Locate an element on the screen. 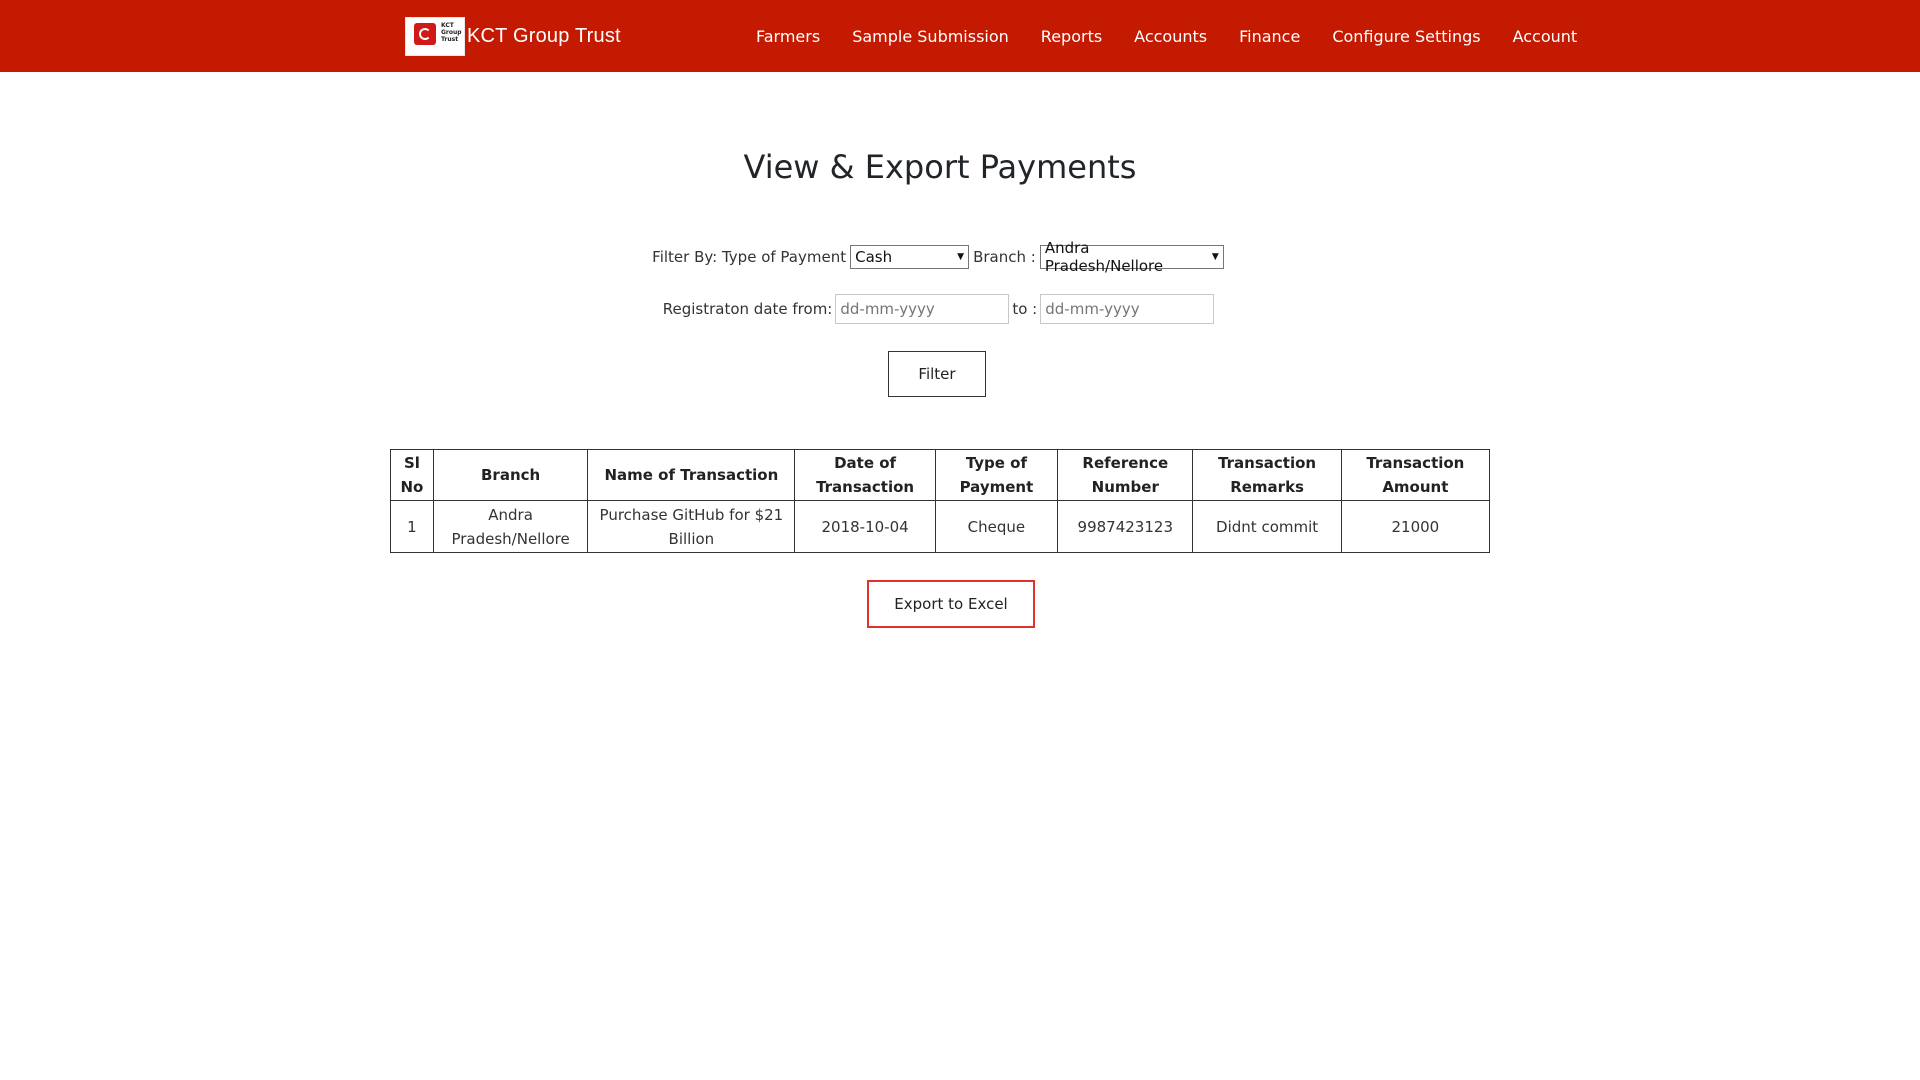 This screenshot has width=1920, height=1080. brand-link: KCT Group Trust KCT Group Trust is located at coordinates (513, 36).